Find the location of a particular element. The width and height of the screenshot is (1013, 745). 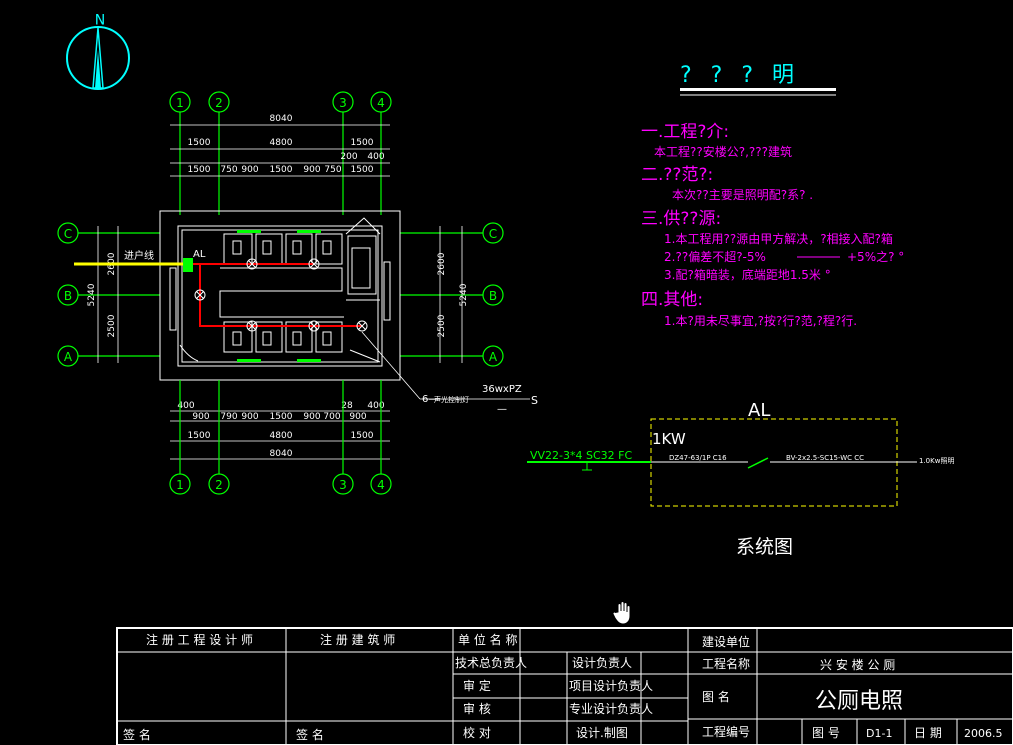

tb-review: 审 定 is located at coordinates (477, 685).